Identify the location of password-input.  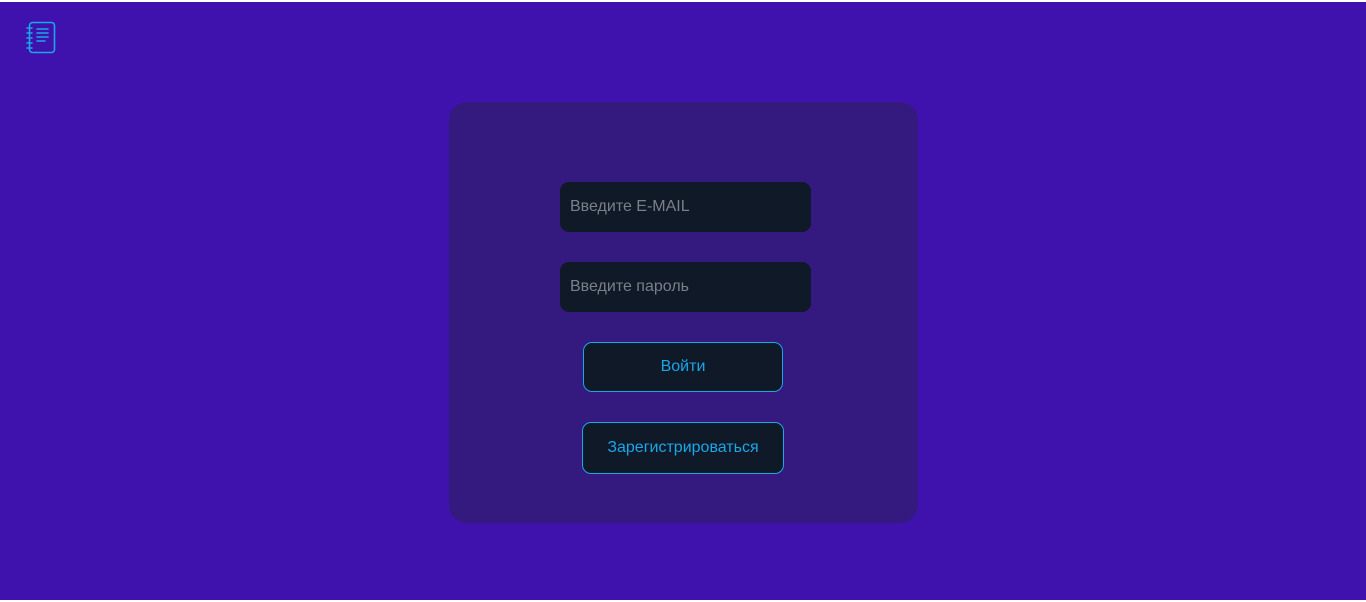
(685, 287).